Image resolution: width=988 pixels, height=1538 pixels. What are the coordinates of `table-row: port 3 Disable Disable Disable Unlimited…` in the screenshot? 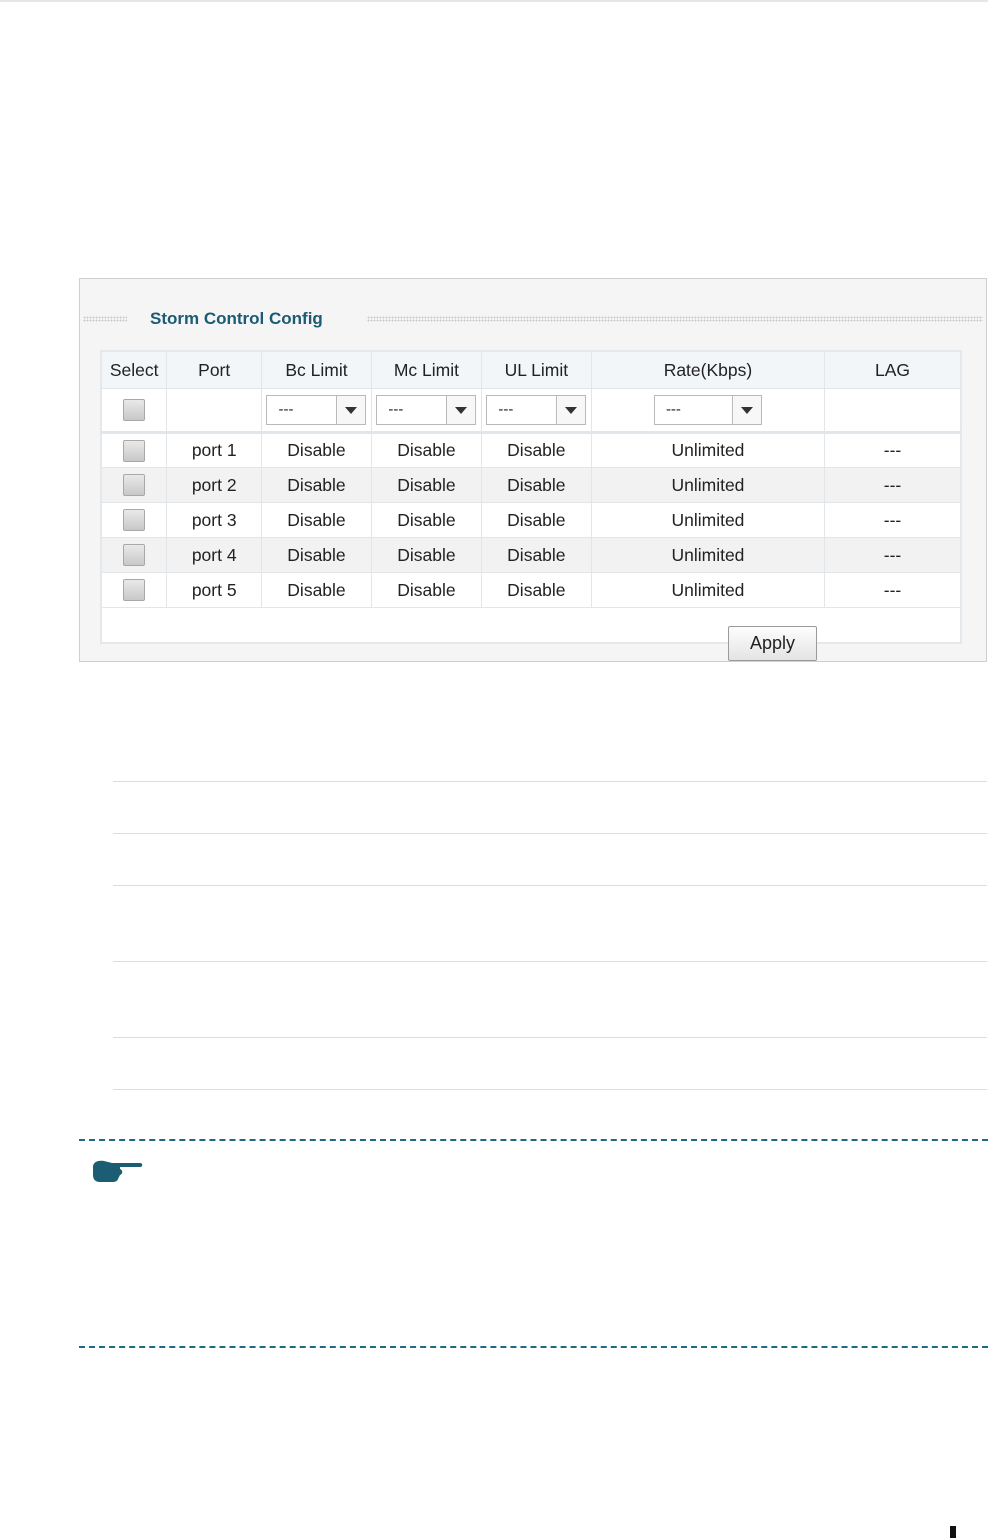 It's located at (531, 520).